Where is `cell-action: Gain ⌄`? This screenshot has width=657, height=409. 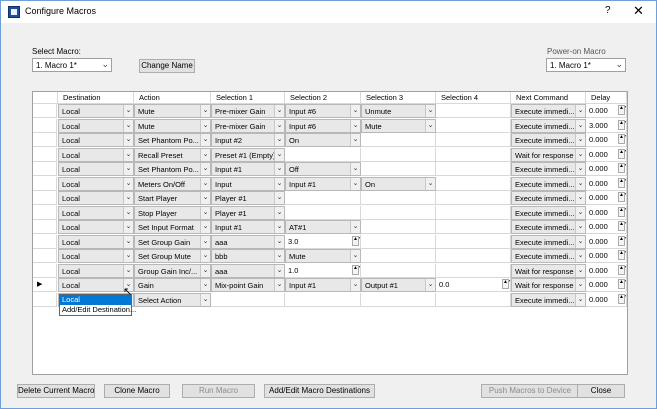 cell-action: Gain ⌄ is located at coordinates (172, 285).